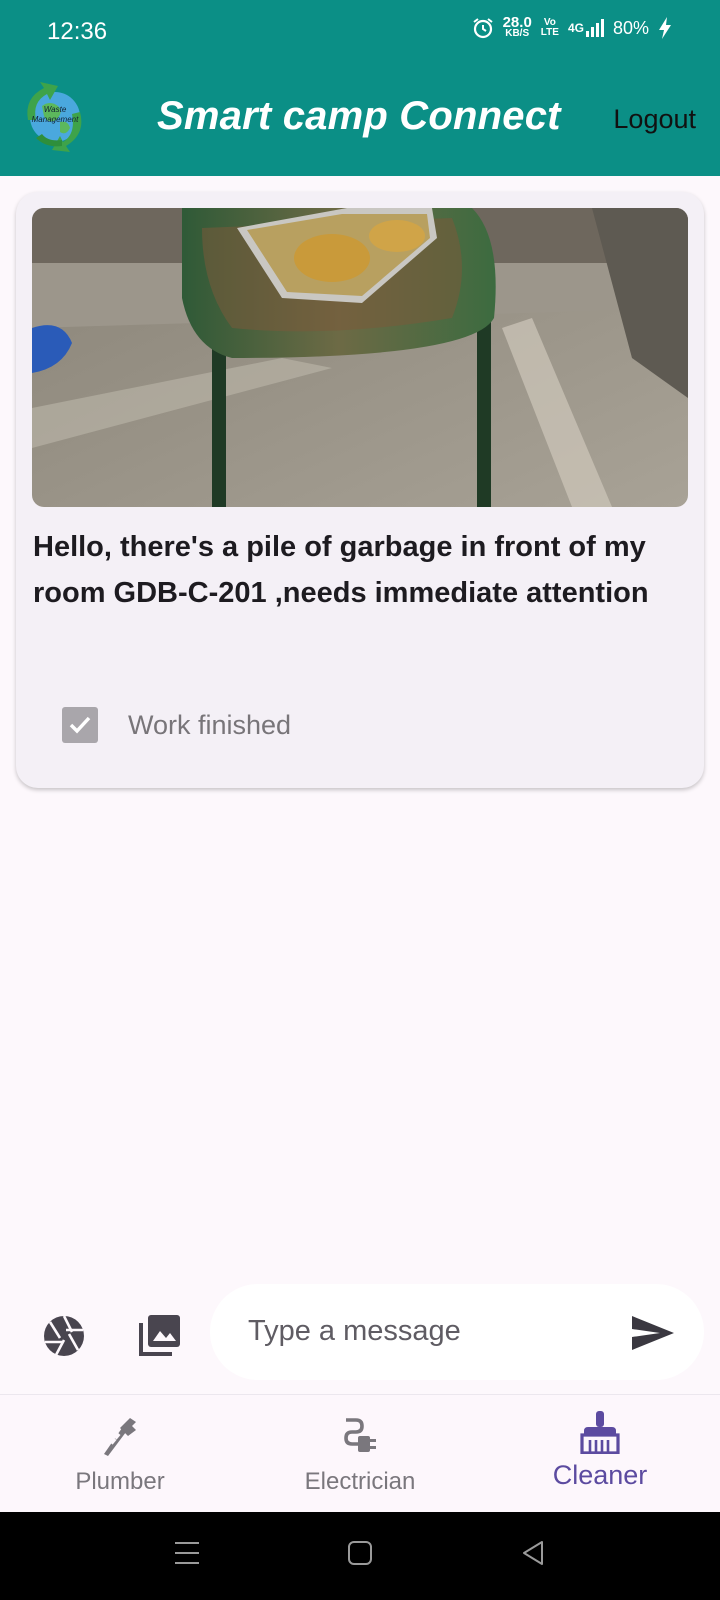 The height and width of the screenshot is (1600, 720). Describe the element at coordinates (575, 28) in the screenshot. I see `network-type: 4G` at that location.